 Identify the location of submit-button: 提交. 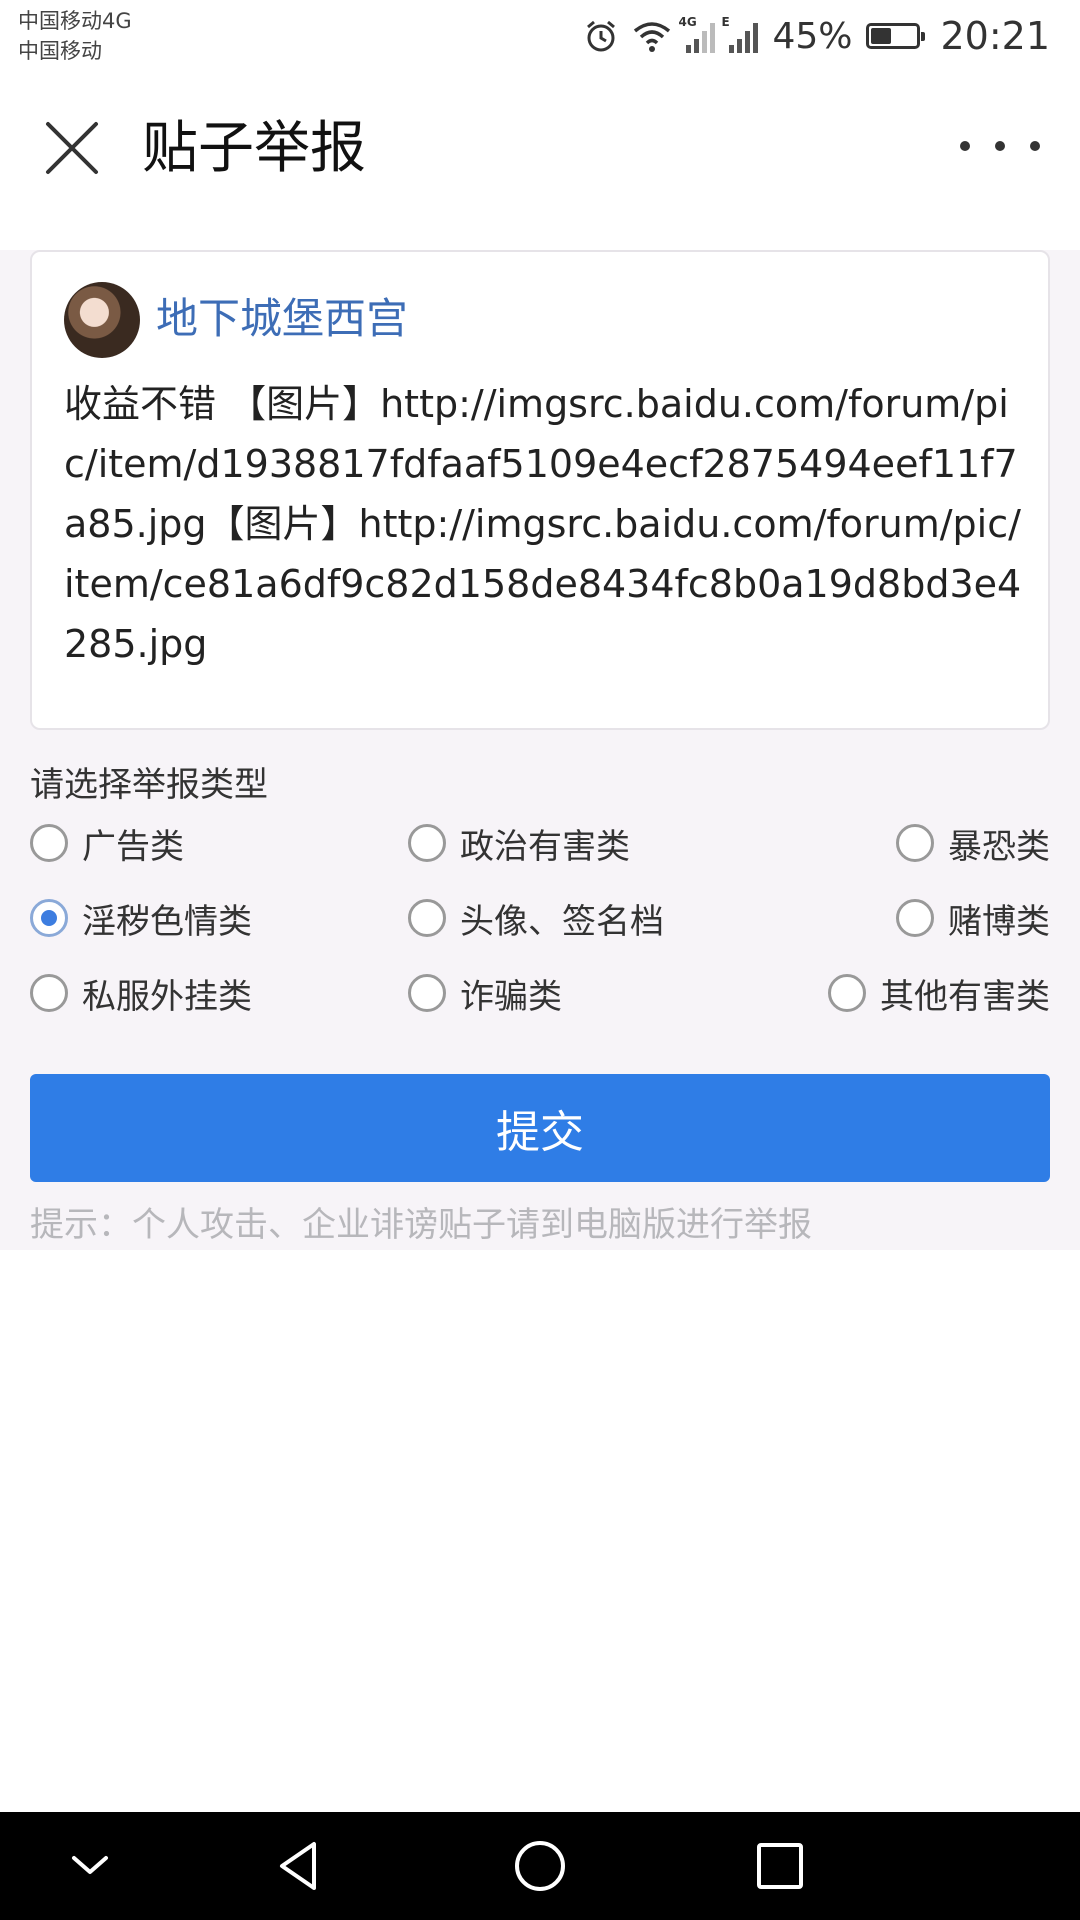
(540, 1128).